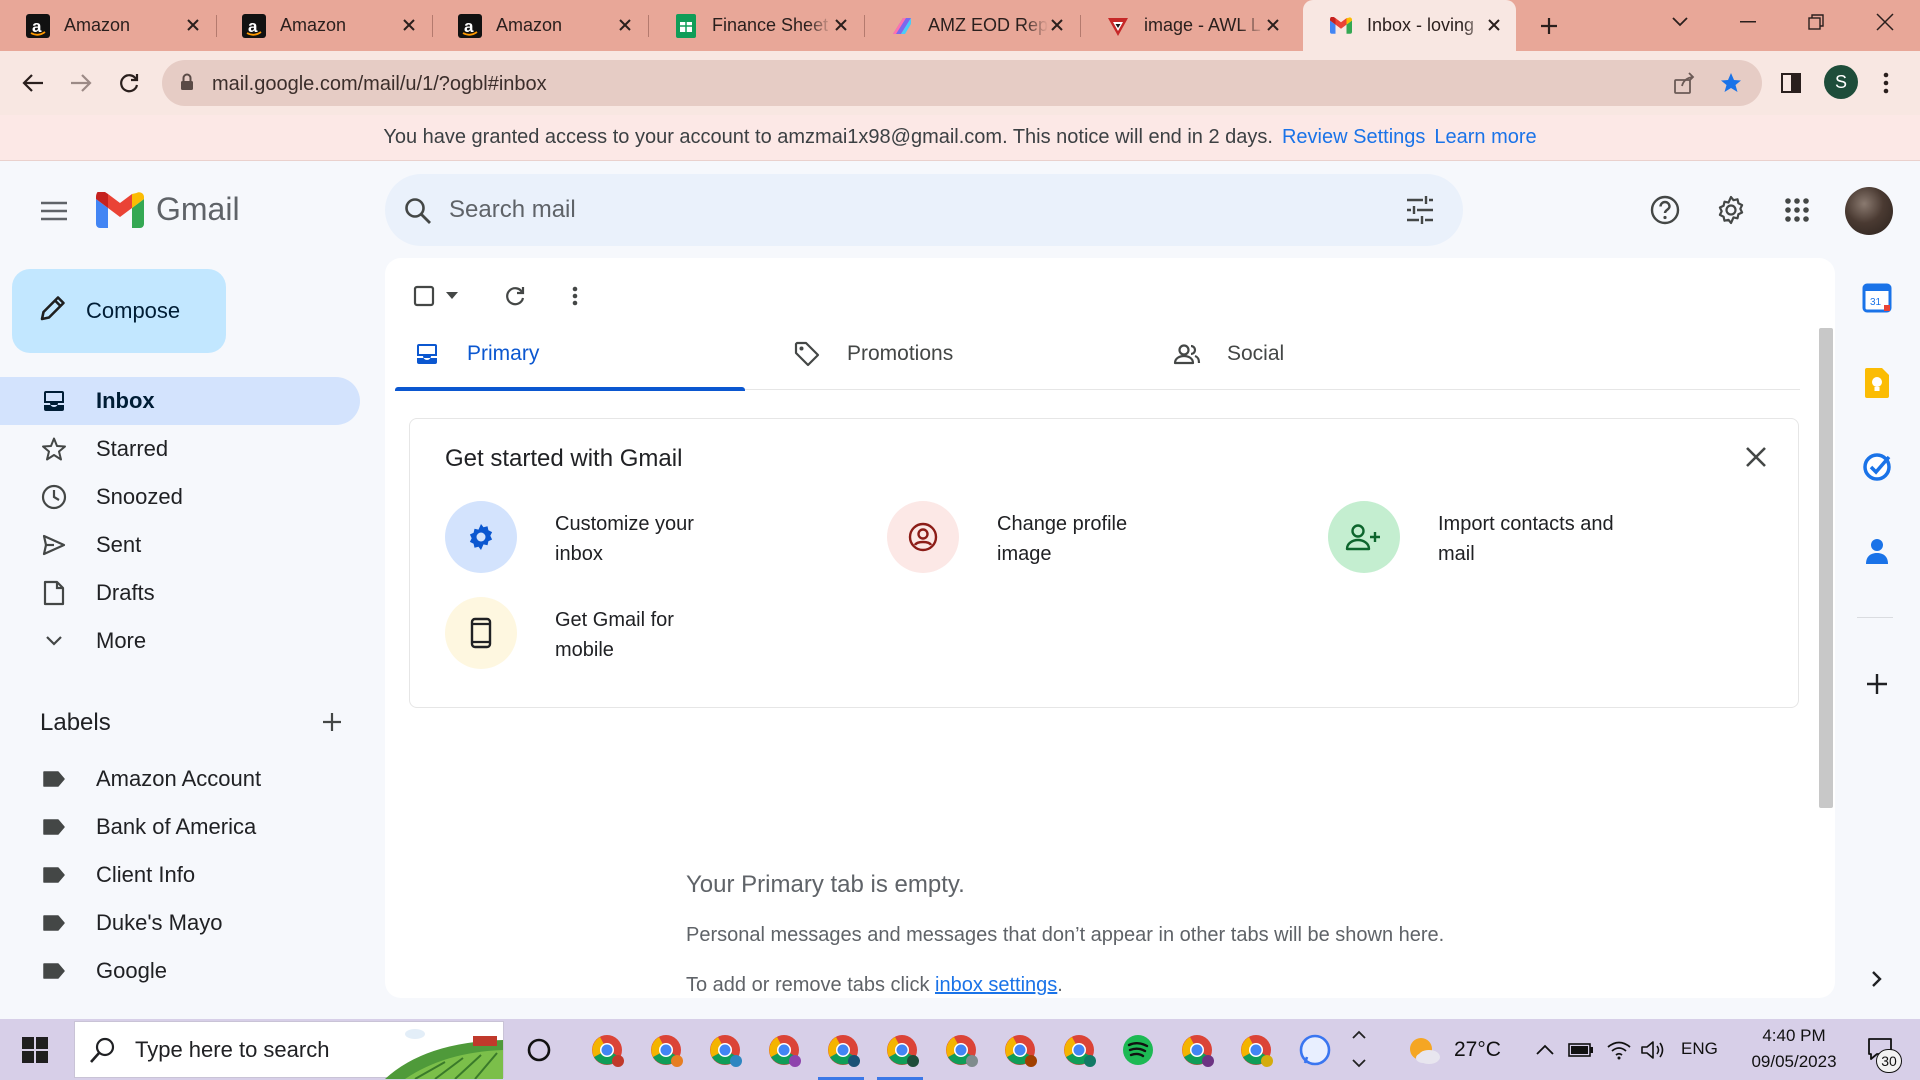 This screenshot has height=1080, width=1920. What do you see at coordinates (180, 545) in the screenshot?
I see `nav-item-sent: Sent` at bounding box center [180, 545].